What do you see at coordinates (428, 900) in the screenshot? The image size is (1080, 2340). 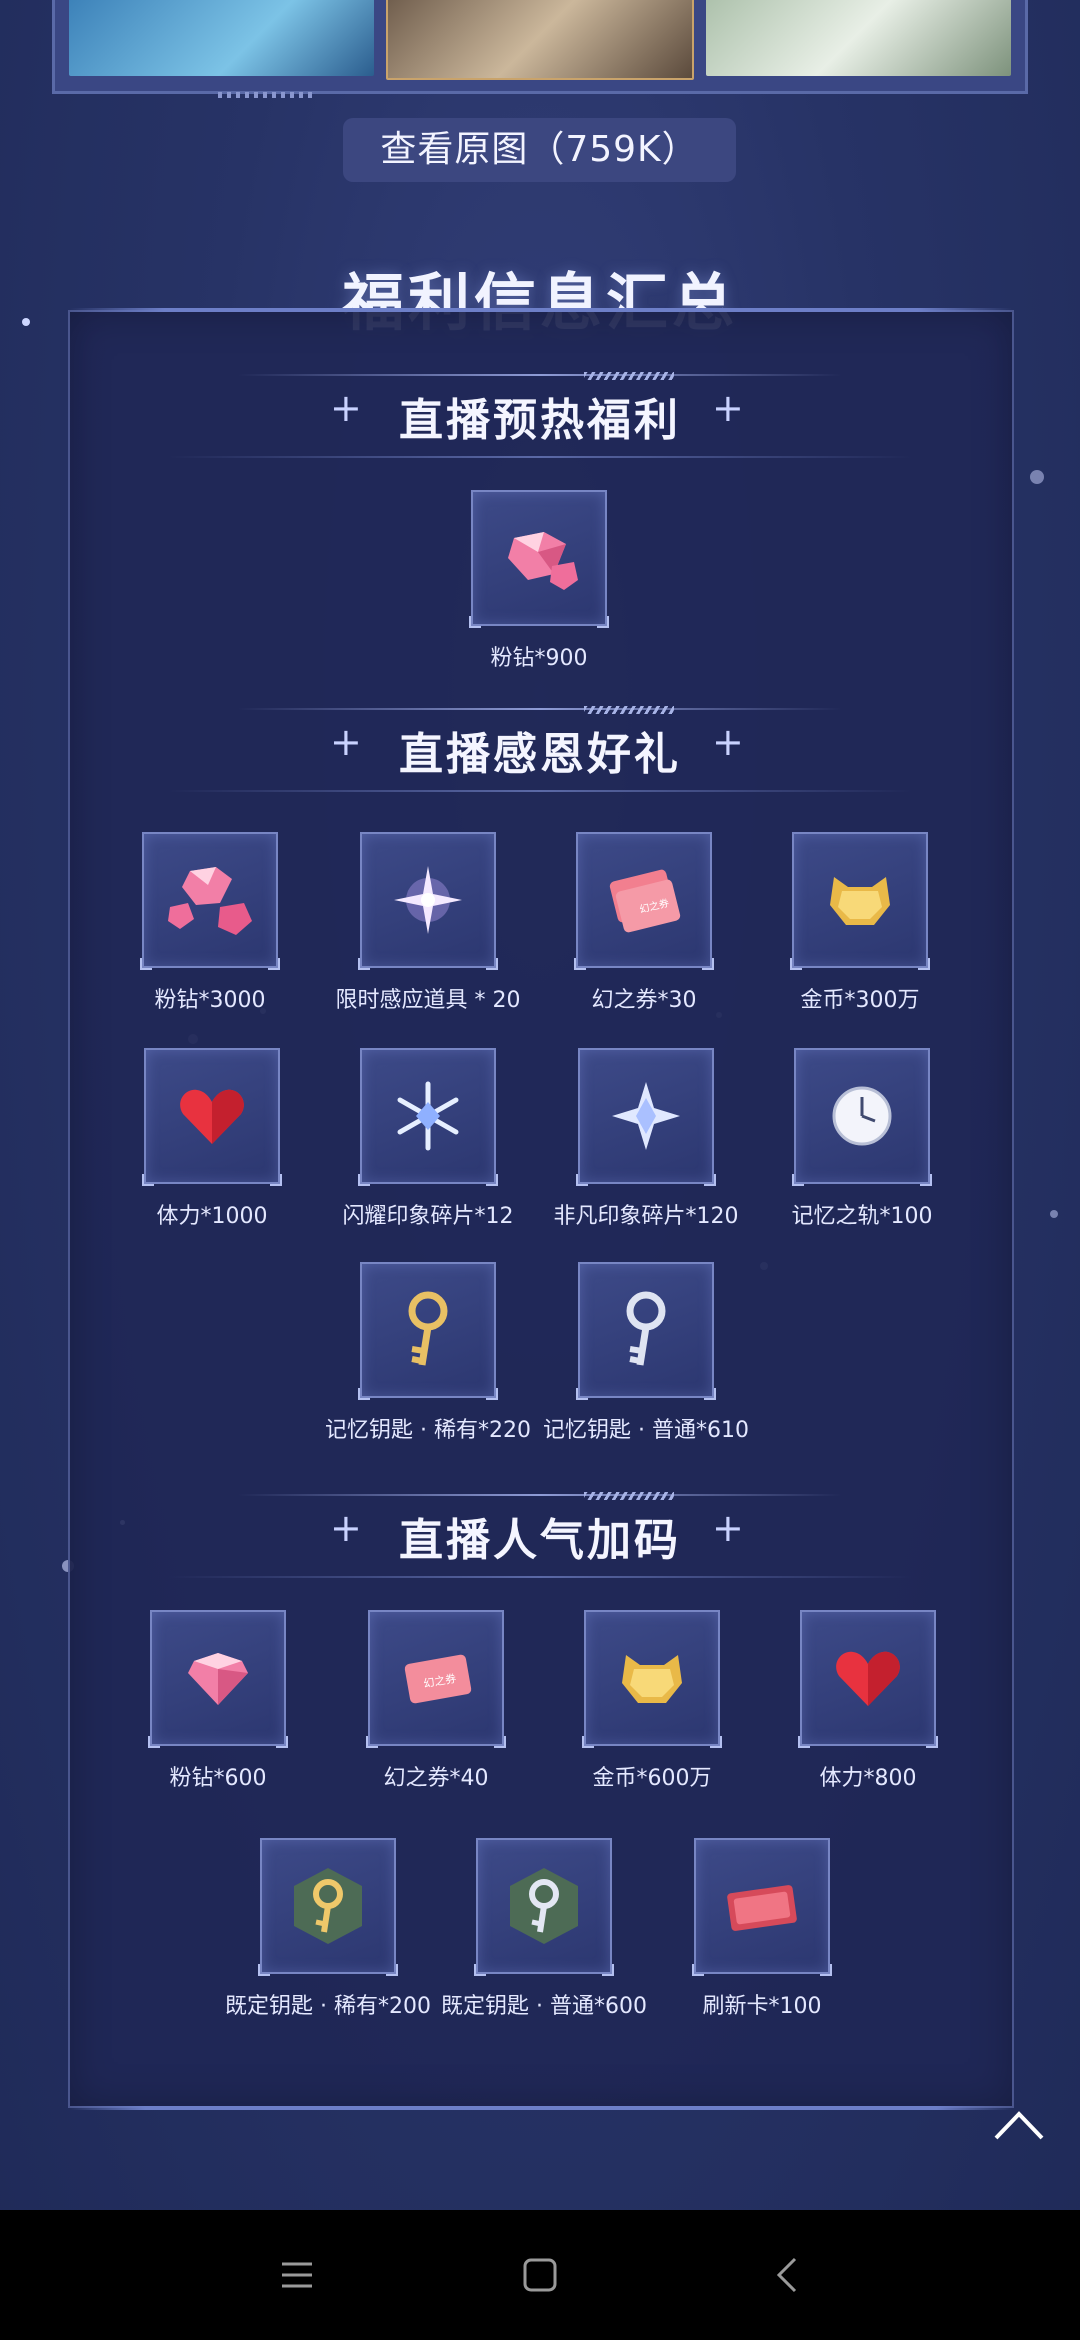 I see `sparkle-star-icon` at bounding box center [428, 900].